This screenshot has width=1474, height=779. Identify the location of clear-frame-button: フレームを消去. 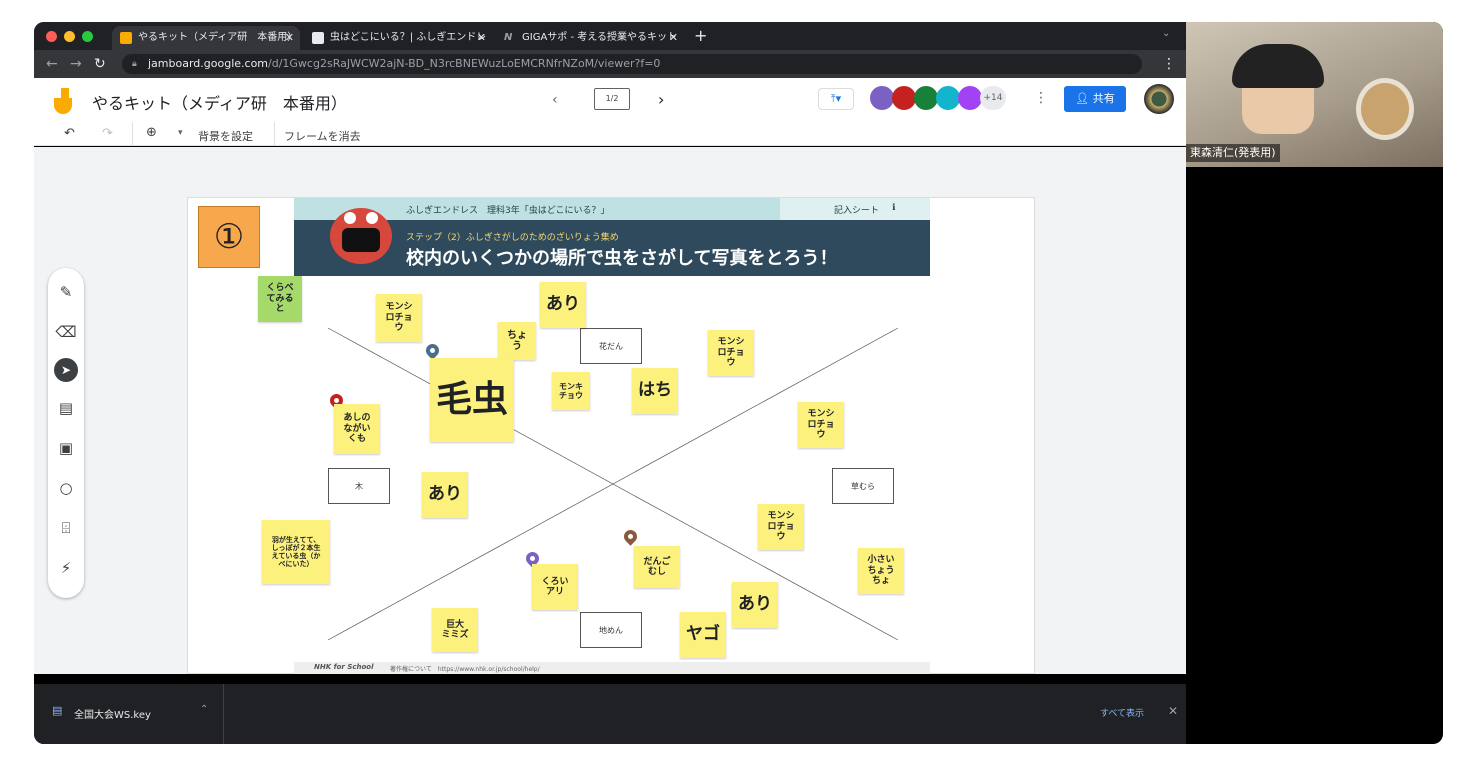
(322, 136).